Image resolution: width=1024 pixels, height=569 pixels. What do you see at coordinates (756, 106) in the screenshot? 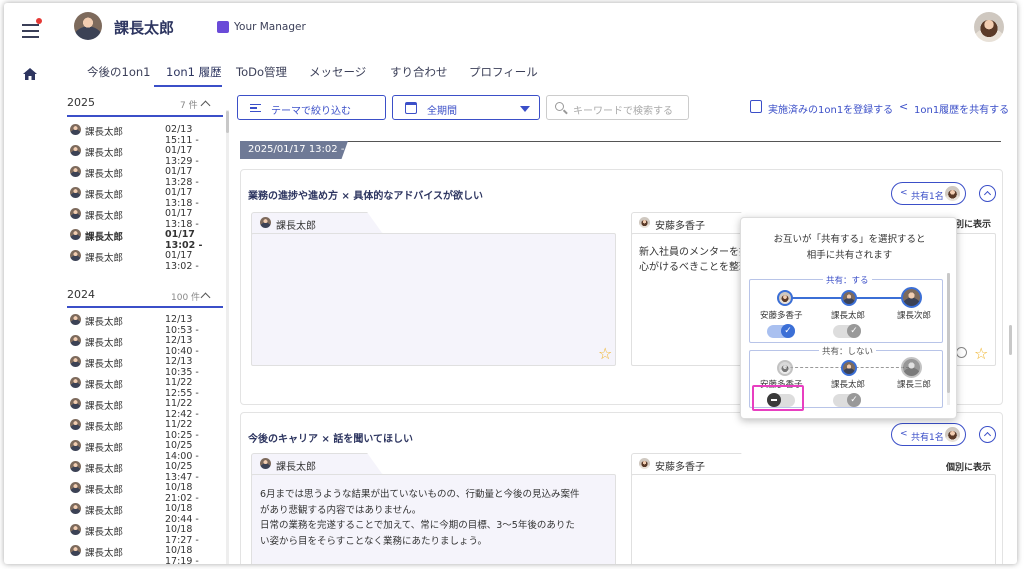
I see `register-icon` at bounding box center [756, 106].